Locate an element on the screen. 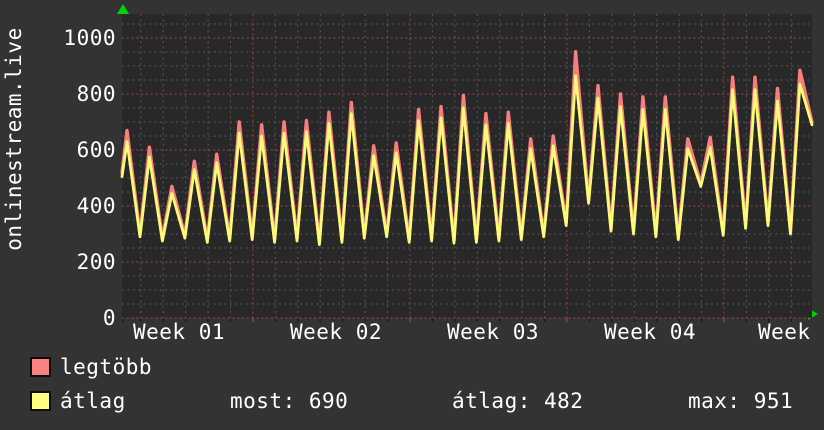 The image size is (824, 430). legend-row-legtobb: legtöbb is located at coordinates (91, 367).